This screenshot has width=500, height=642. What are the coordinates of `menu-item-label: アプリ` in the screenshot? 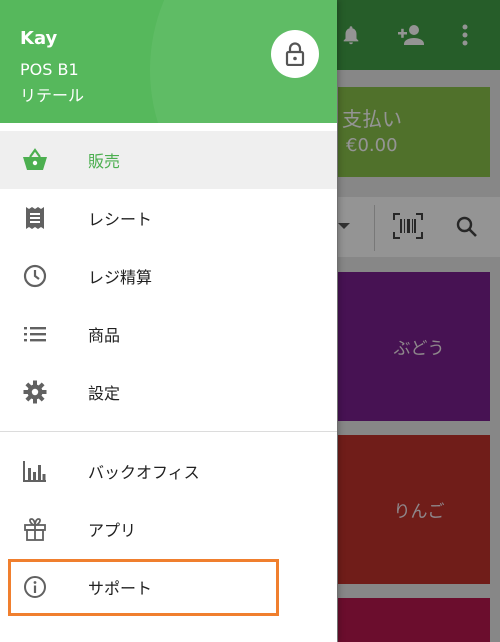 It's located at (112, 530).